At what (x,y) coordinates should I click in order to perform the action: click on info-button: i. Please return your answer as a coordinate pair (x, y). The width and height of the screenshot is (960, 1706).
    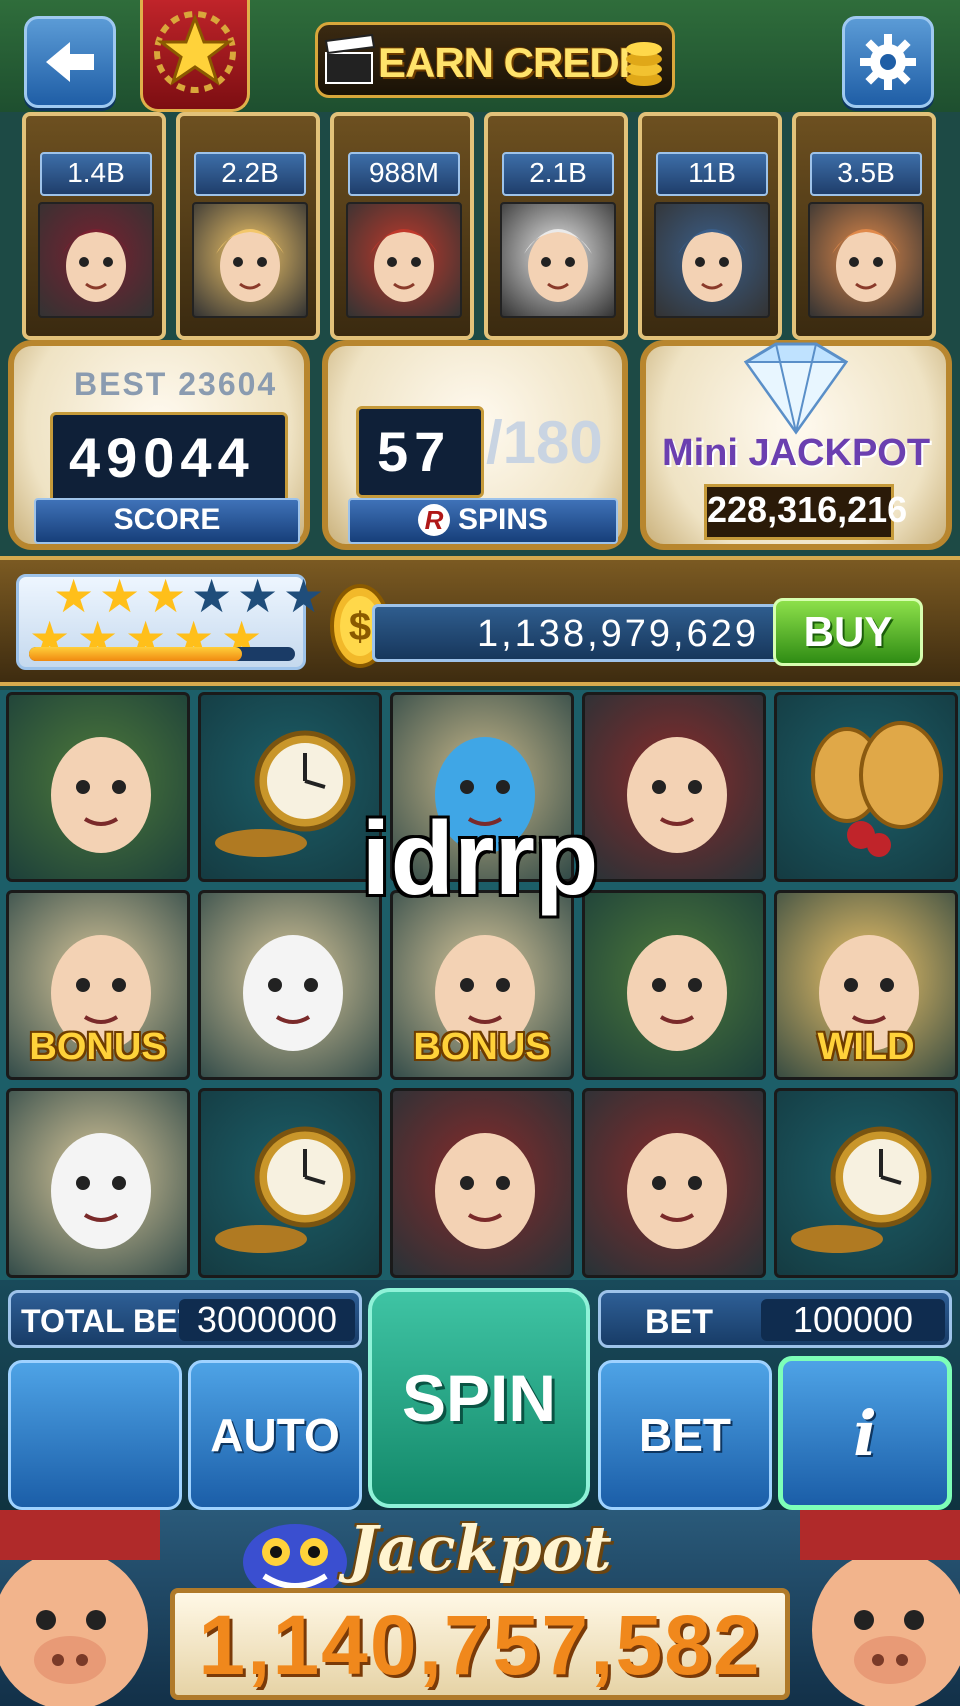
    Looking at the image, I should click on (865, 1433).